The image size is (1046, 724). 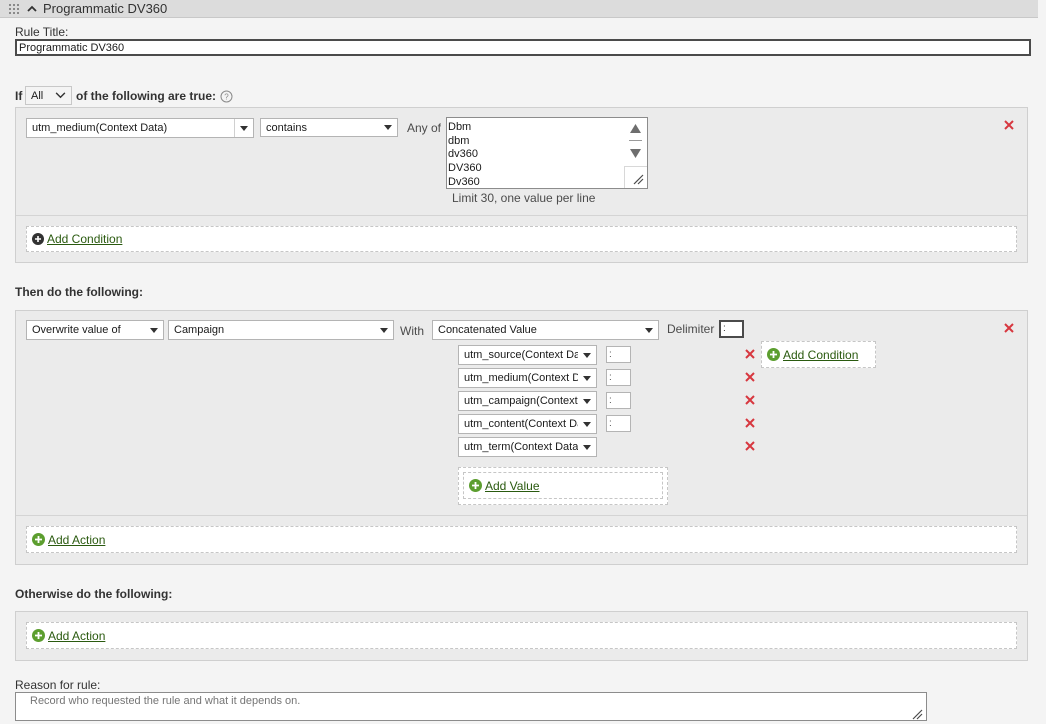 I want to click on condition-value: Dv360, so click(x=464, y=181).